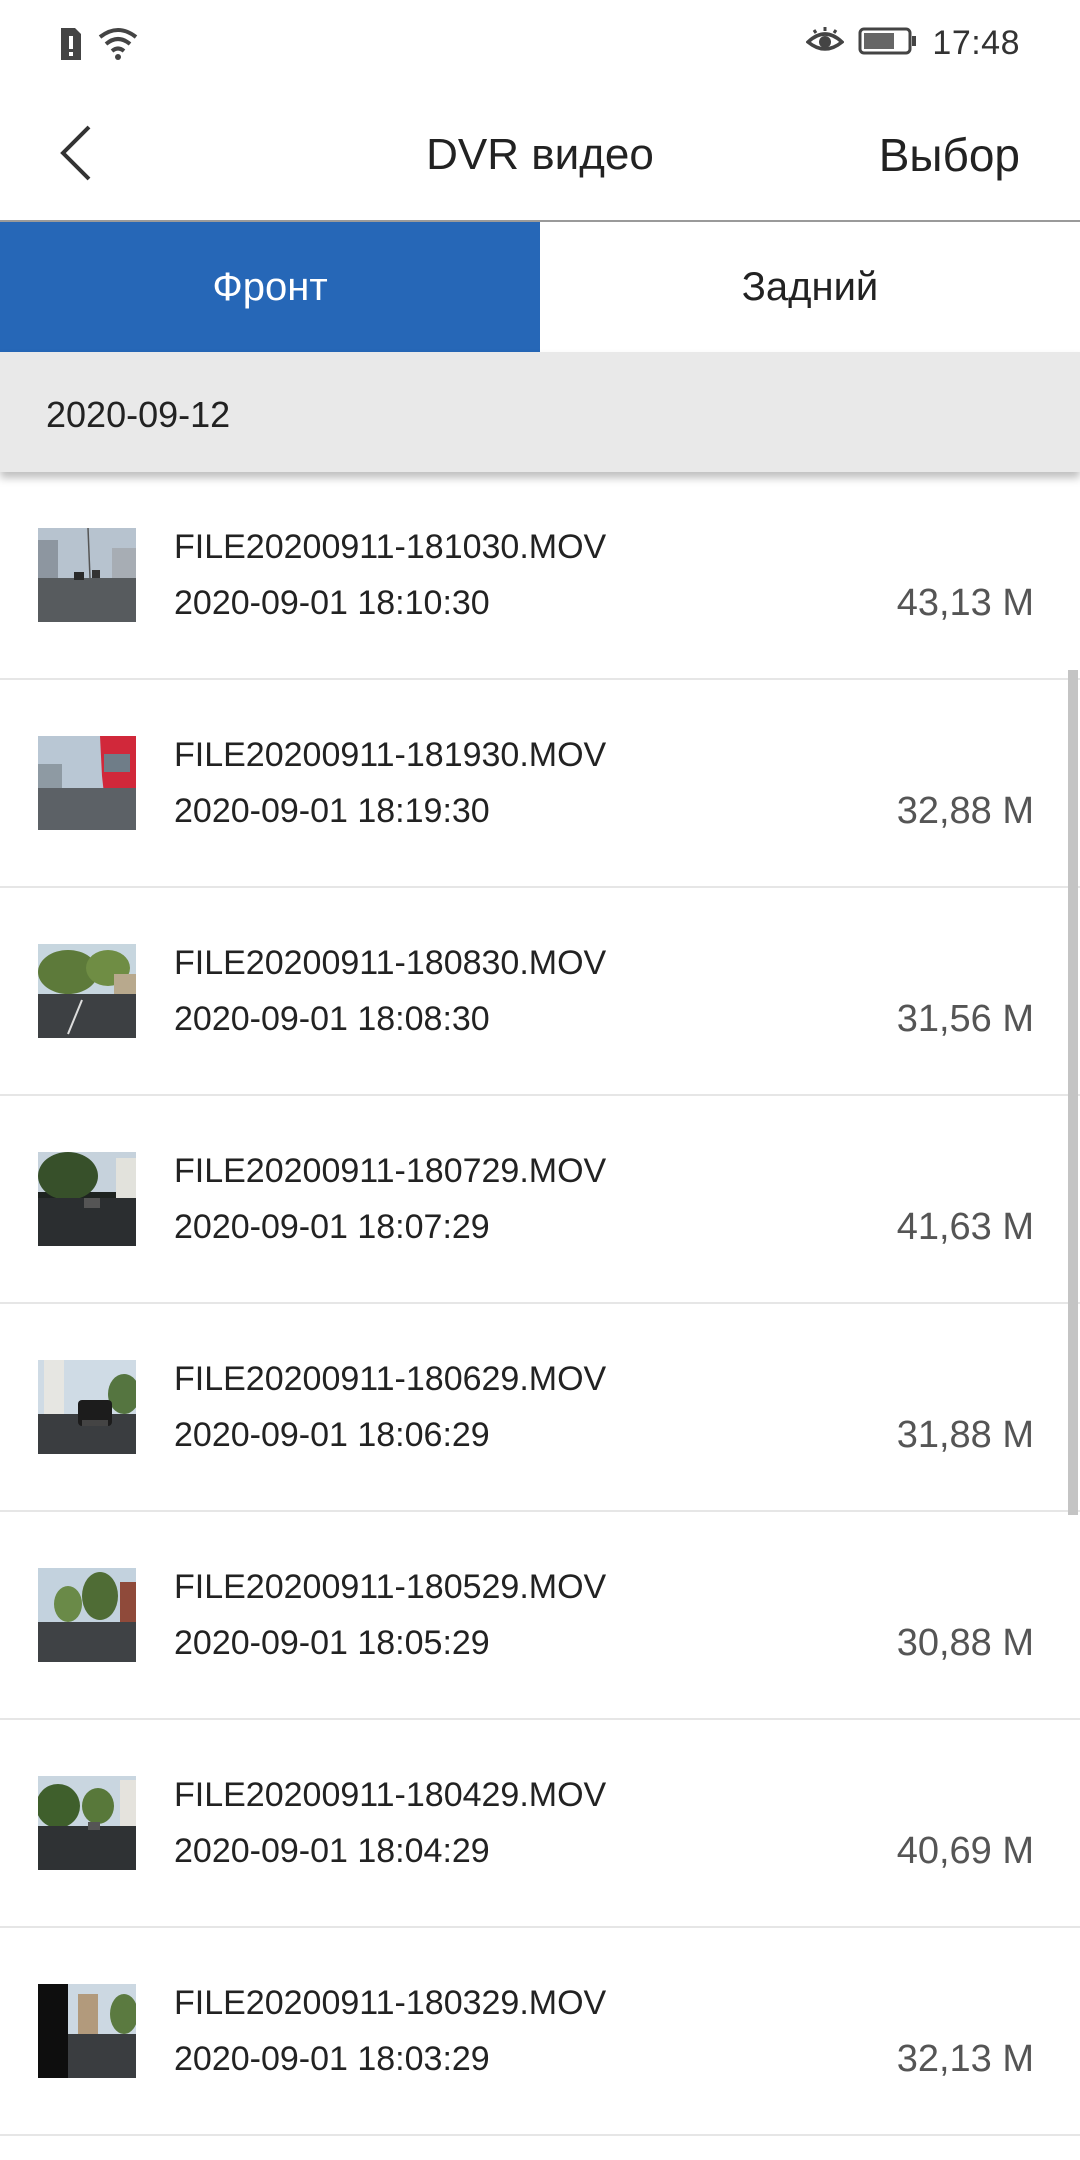 The image size is (1080, 2160). What do you see at coordinates (965, 811) in the screenshot?
I see `file-size: 32,88 M` at bounding box center [965, 811].